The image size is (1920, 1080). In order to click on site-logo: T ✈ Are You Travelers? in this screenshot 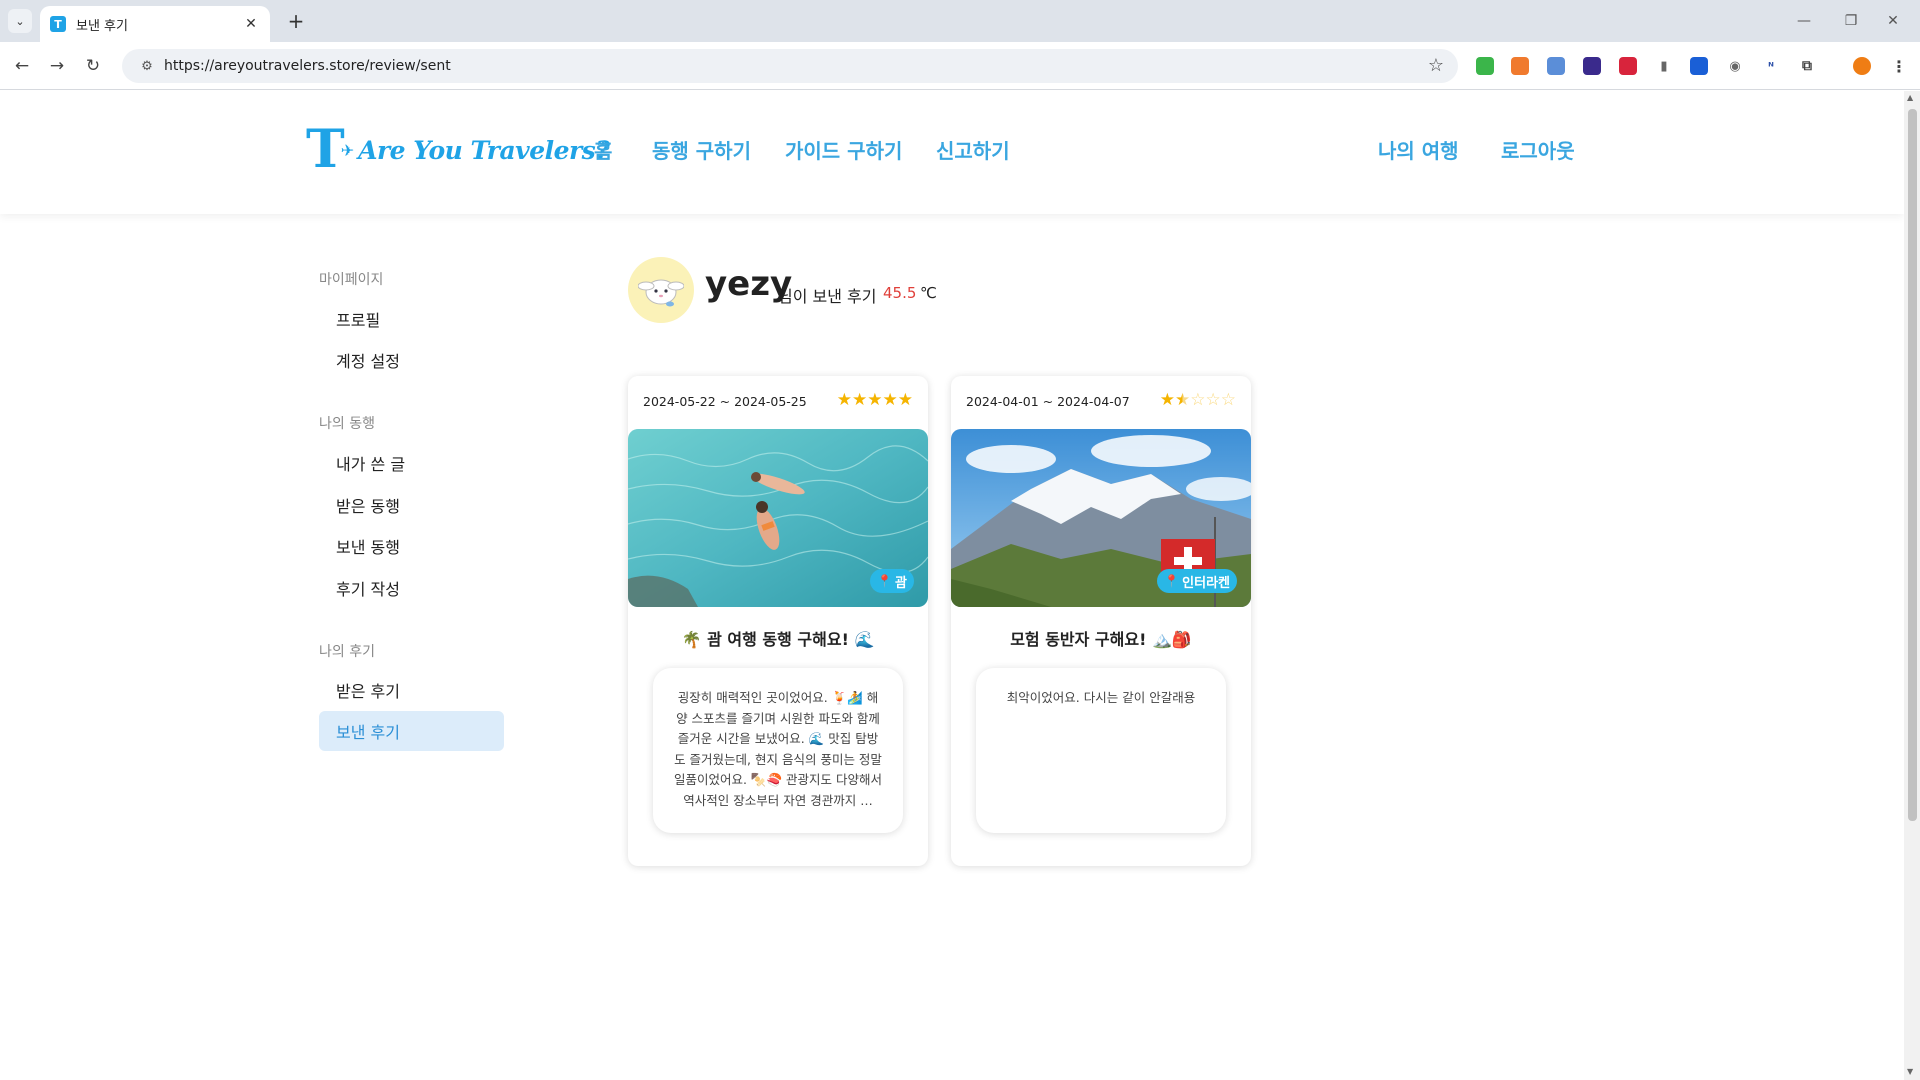, I will do `click(458, 149)`.